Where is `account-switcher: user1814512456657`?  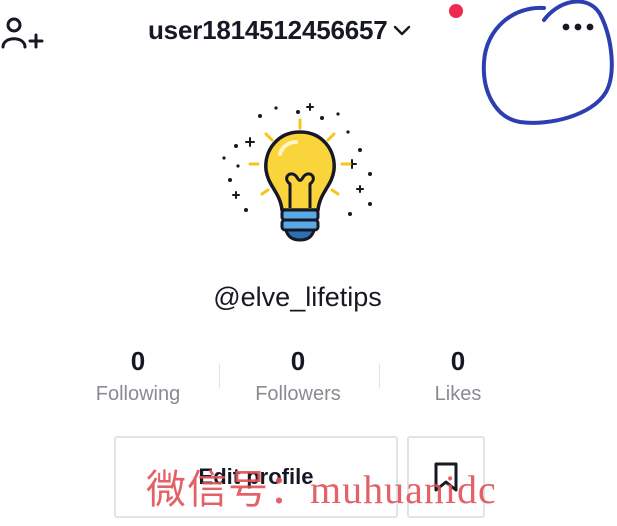 account-switcher: user1814512456657 is located at coordinates (280, 30).